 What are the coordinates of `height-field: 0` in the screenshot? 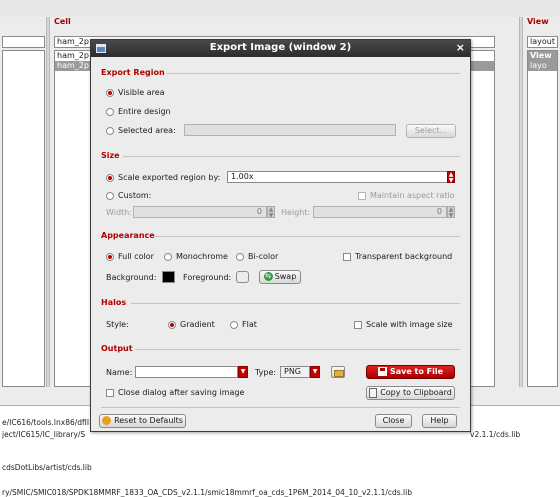 It's located at (380, 212).